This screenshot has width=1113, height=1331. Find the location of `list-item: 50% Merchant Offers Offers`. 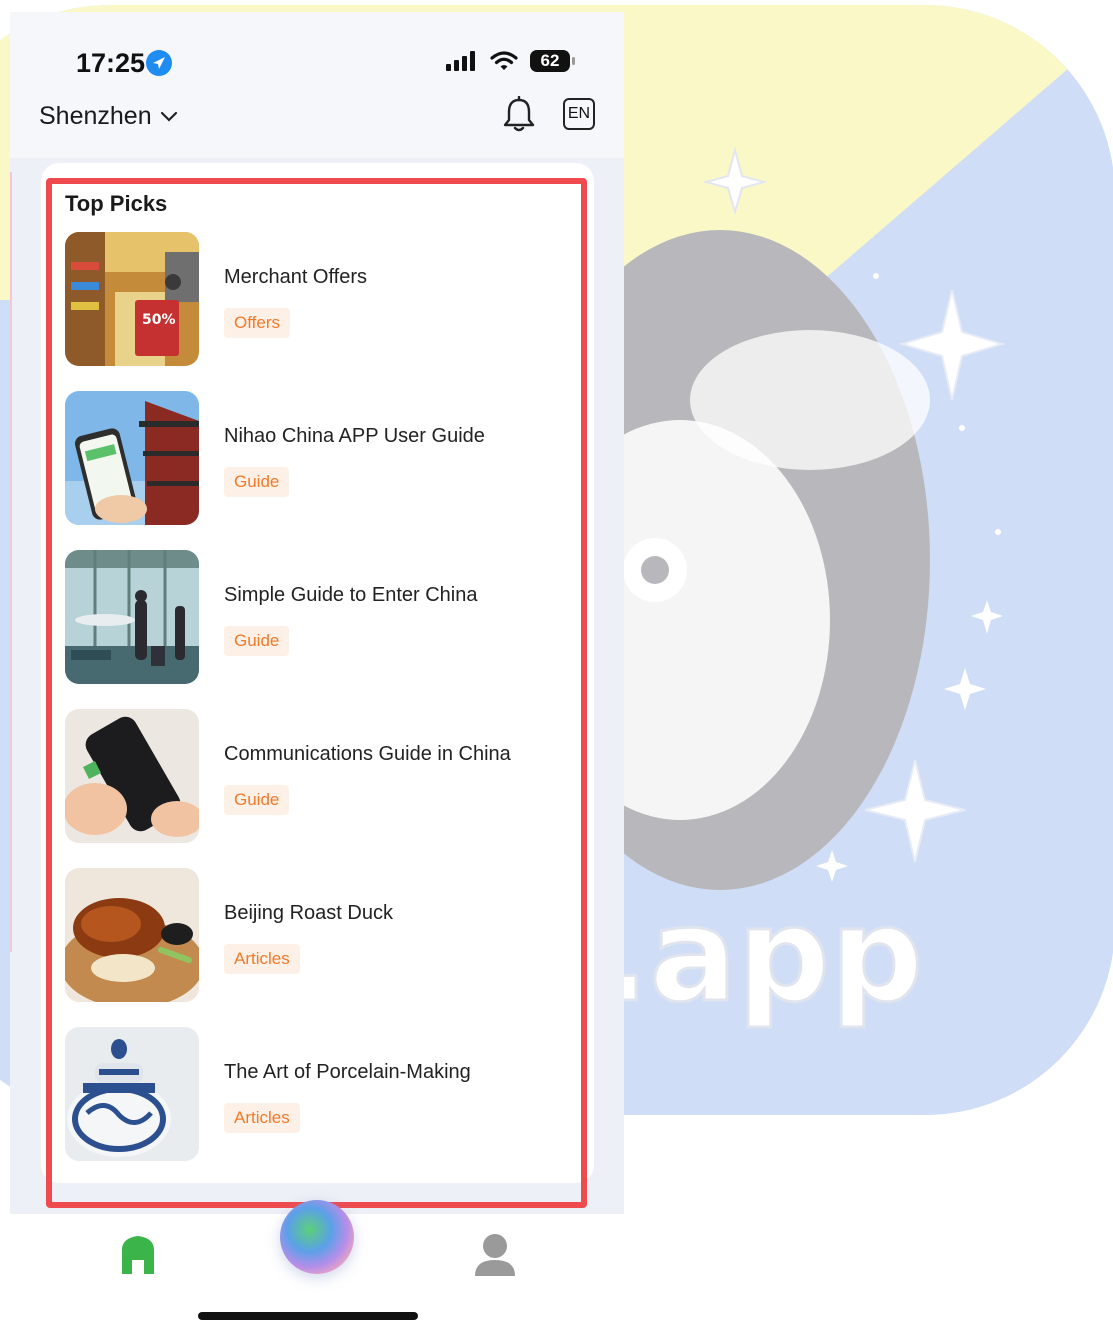

list-item: 50% Merchant Offers Offers is located at coordinates (325, 300).